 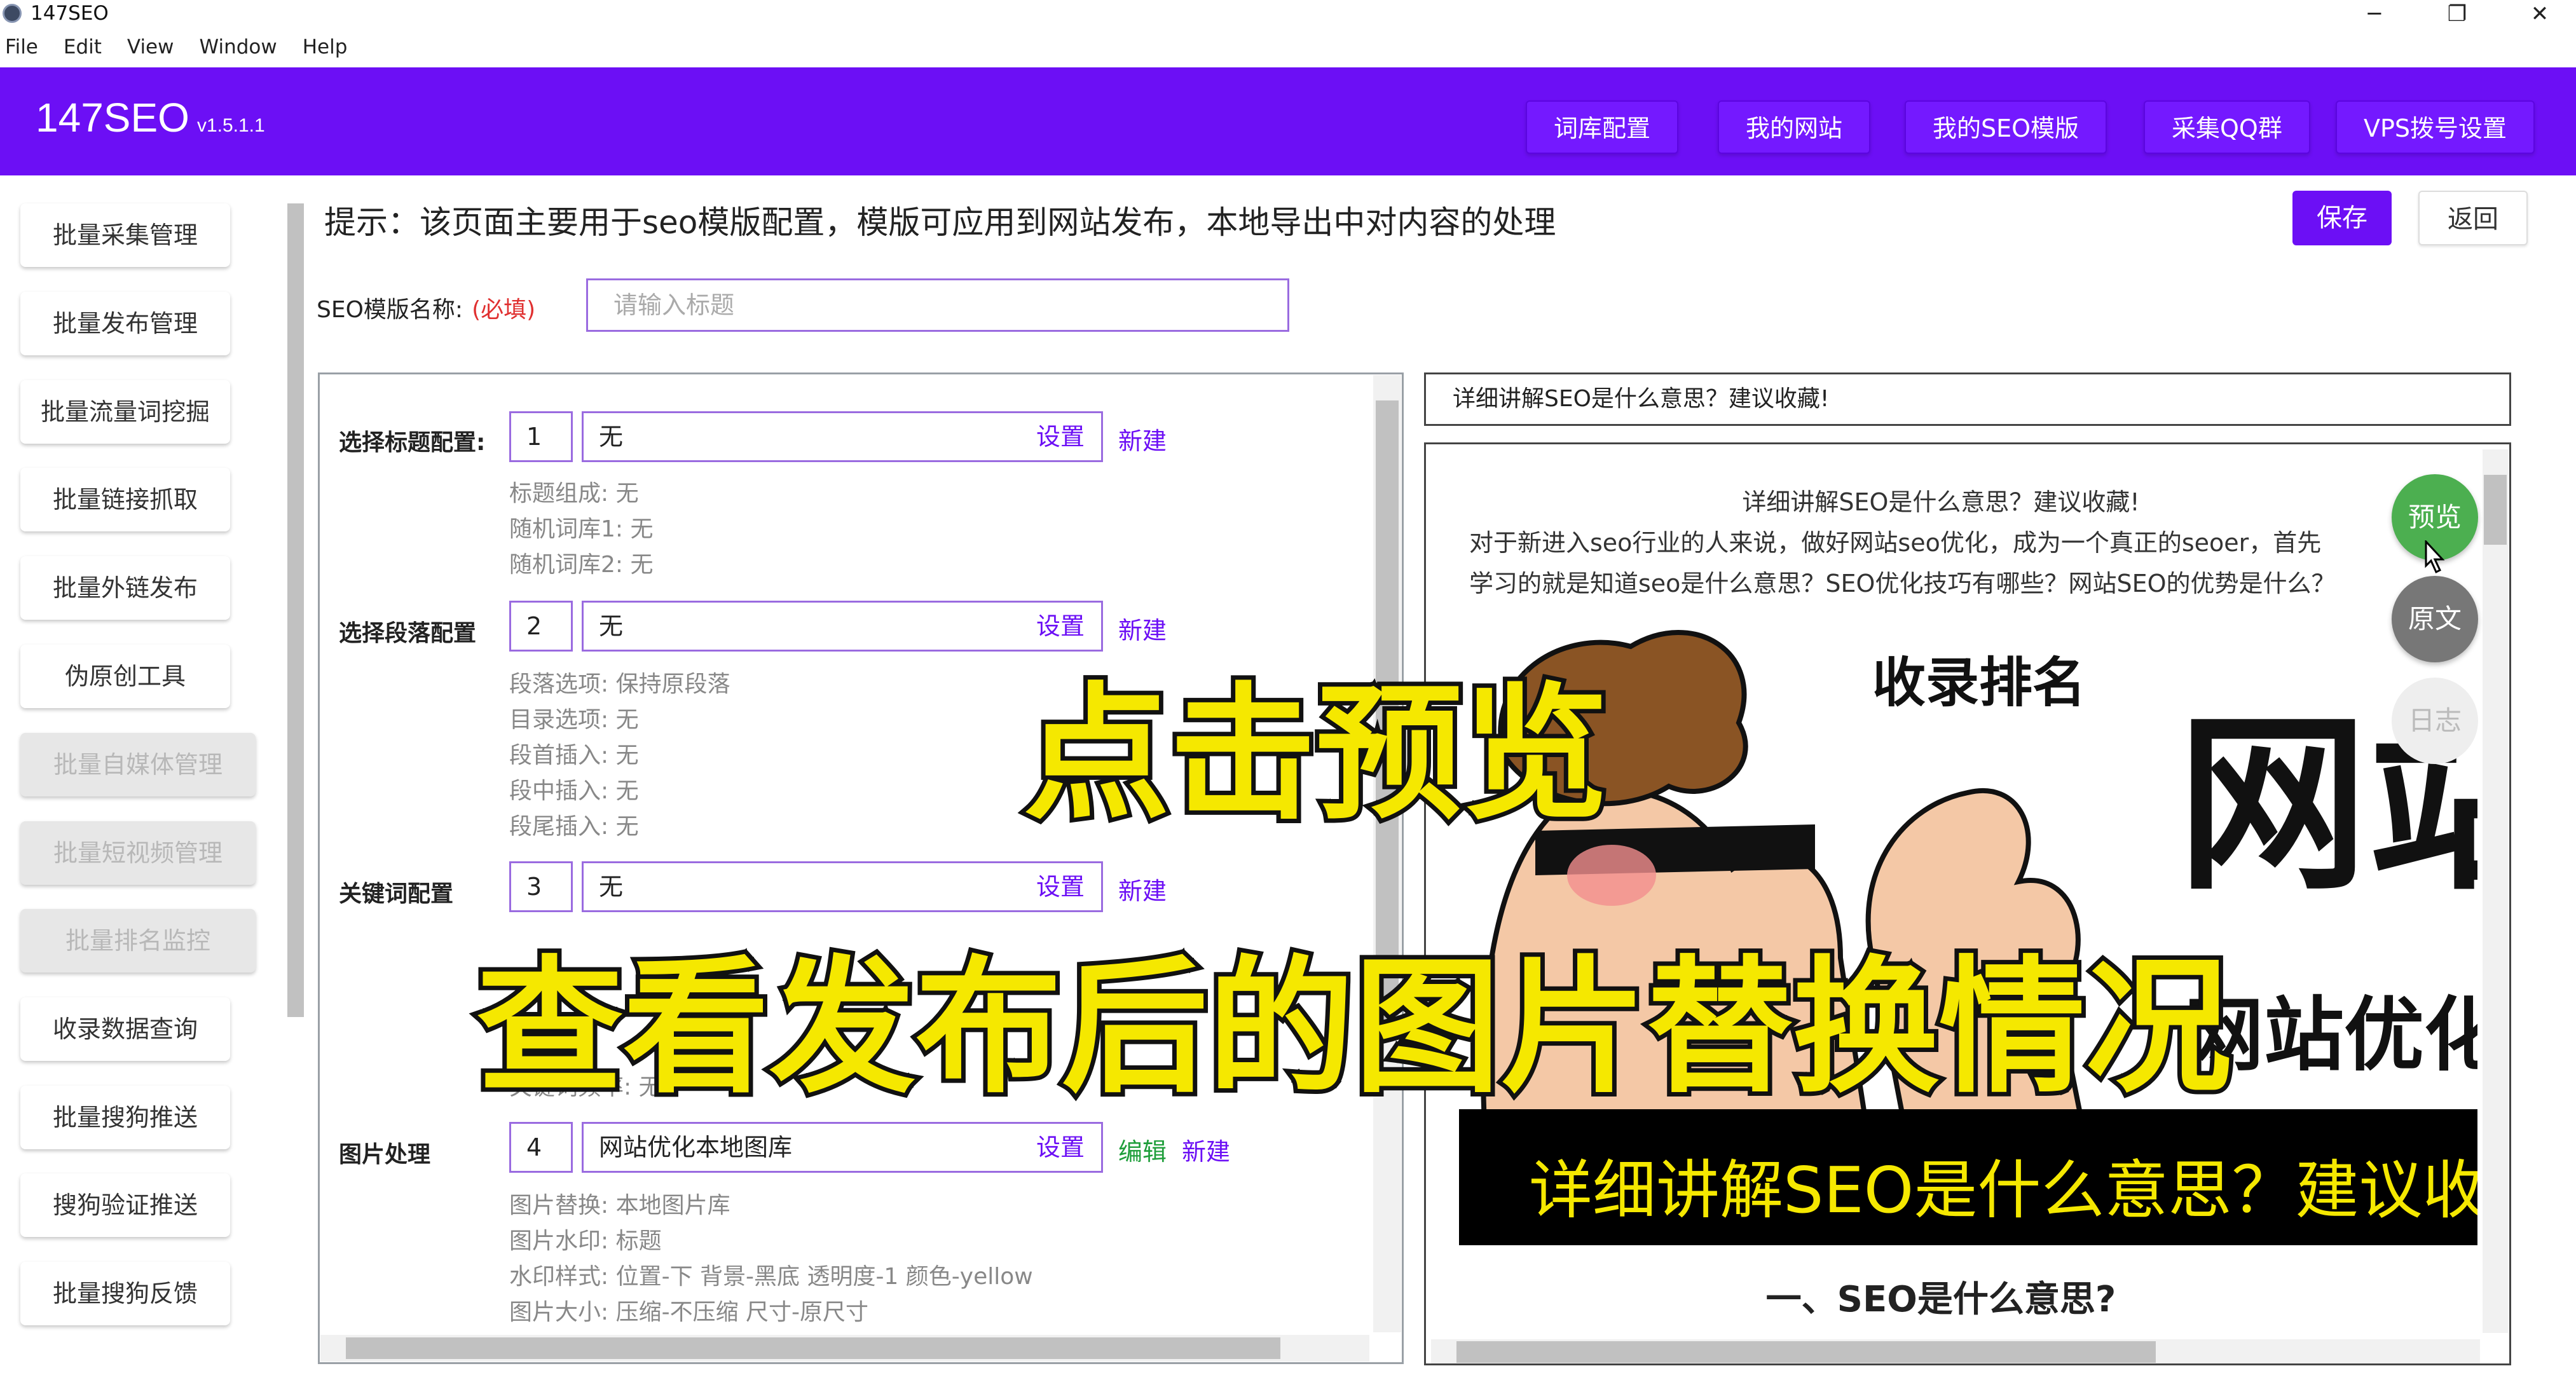 I want to click on template-name-input: 请输入标题, so click(x=937, y=305).